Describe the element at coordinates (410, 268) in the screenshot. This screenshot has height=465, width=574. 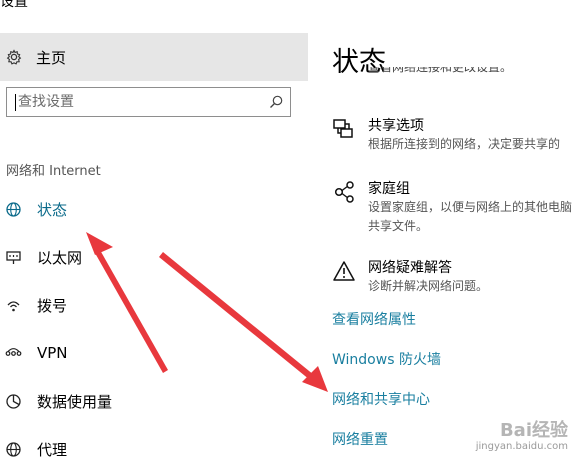
I see `item-title: 网络疑难解答` at that location.